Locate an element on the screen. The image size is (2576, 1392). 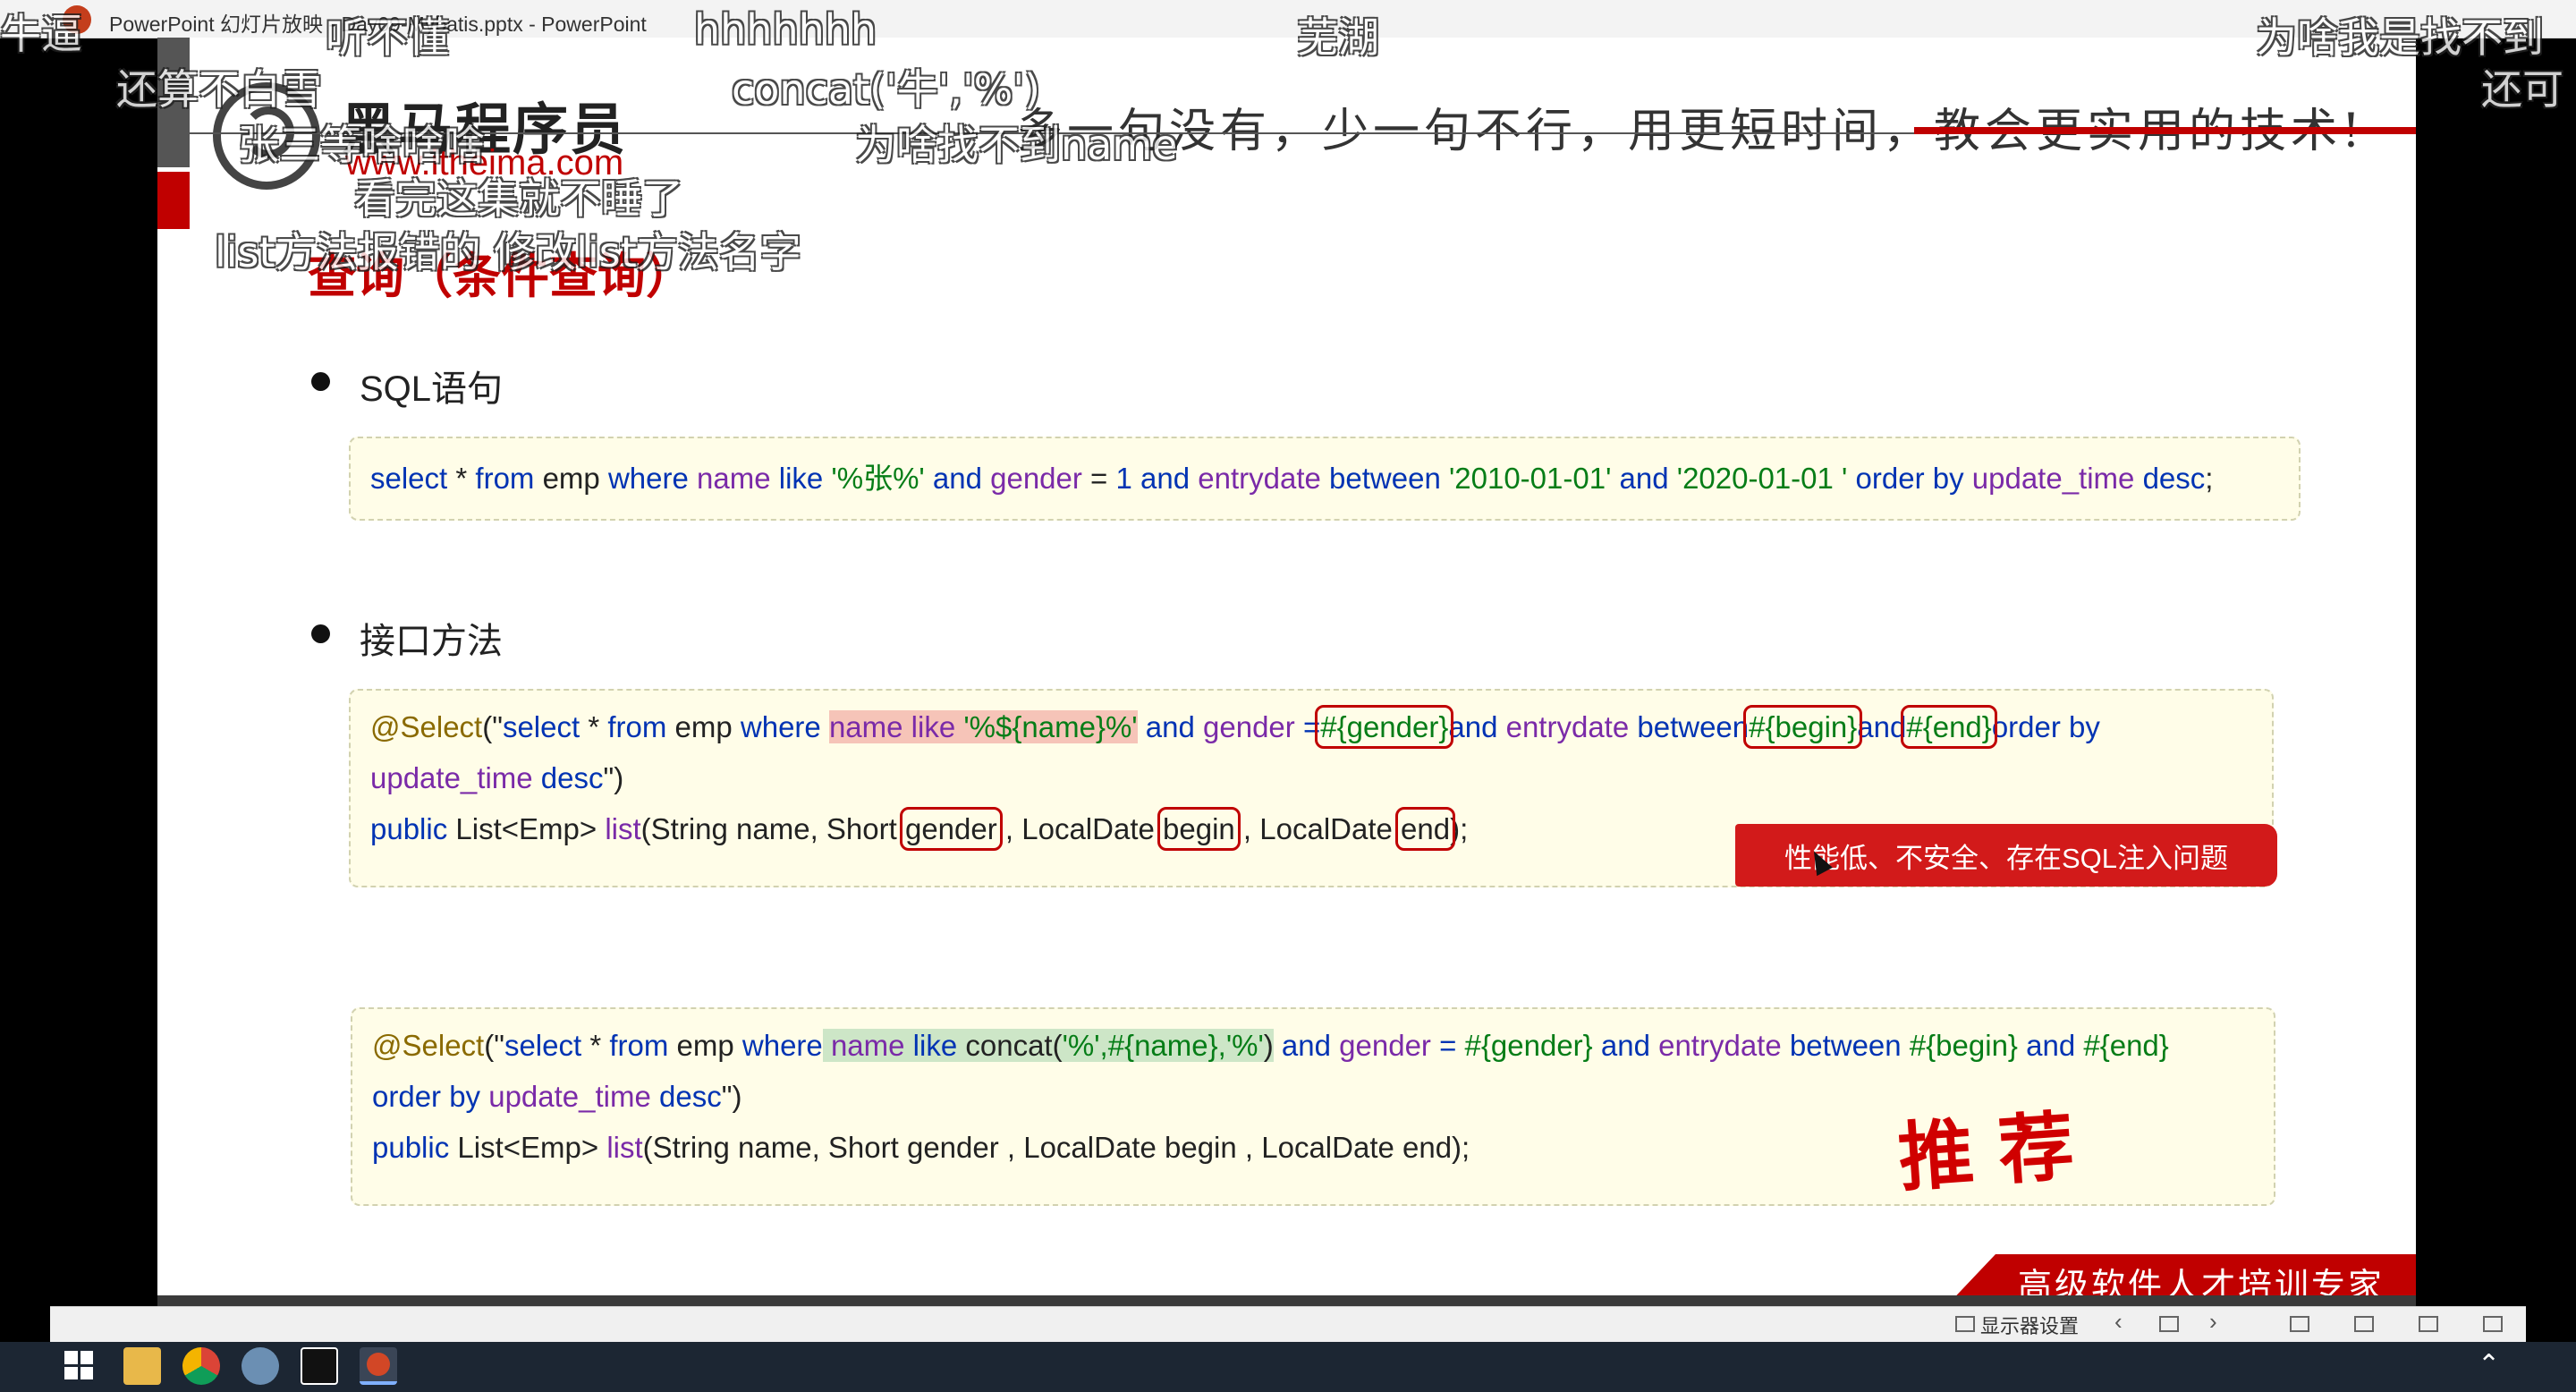
code-token: '2010-01-01' is located at coordinates (1530, 478).